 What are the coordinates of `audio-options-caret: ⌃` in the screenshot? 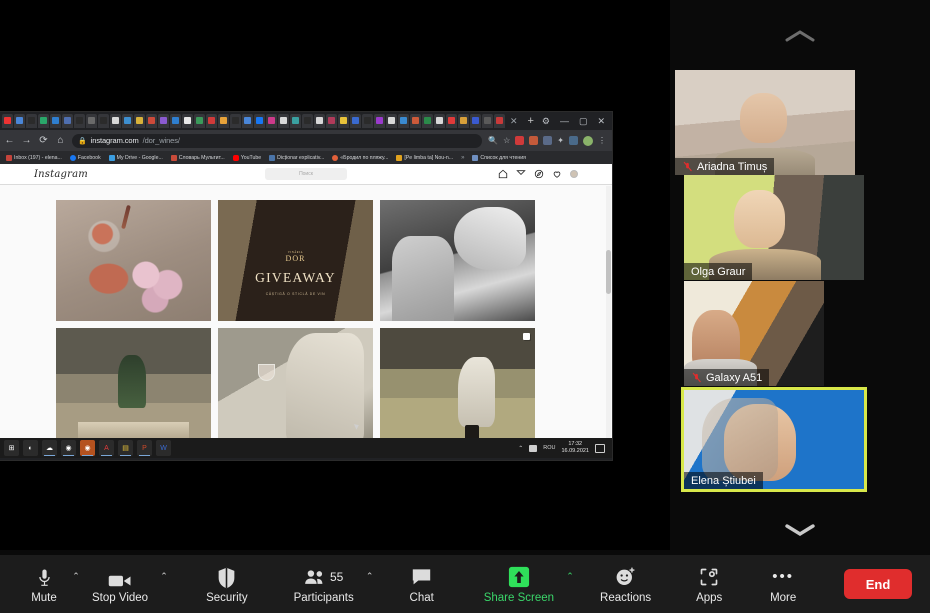 It's located at (76, 584).